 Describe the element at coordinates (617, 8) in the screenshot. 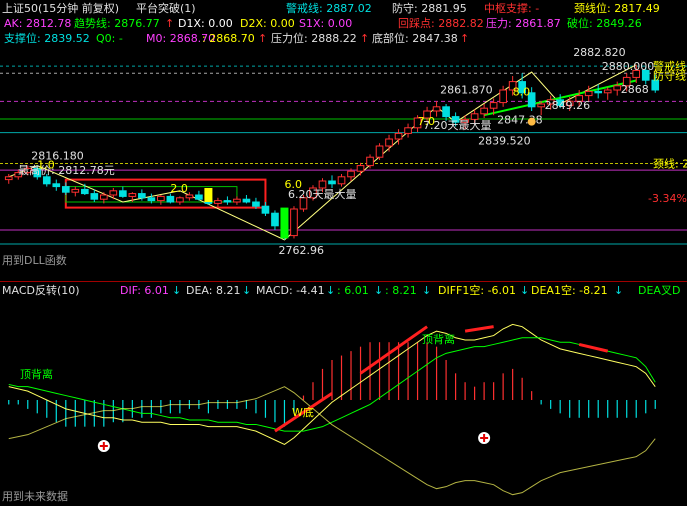

I see `neckline-readout: 颈线位: 2817.49` at that location.